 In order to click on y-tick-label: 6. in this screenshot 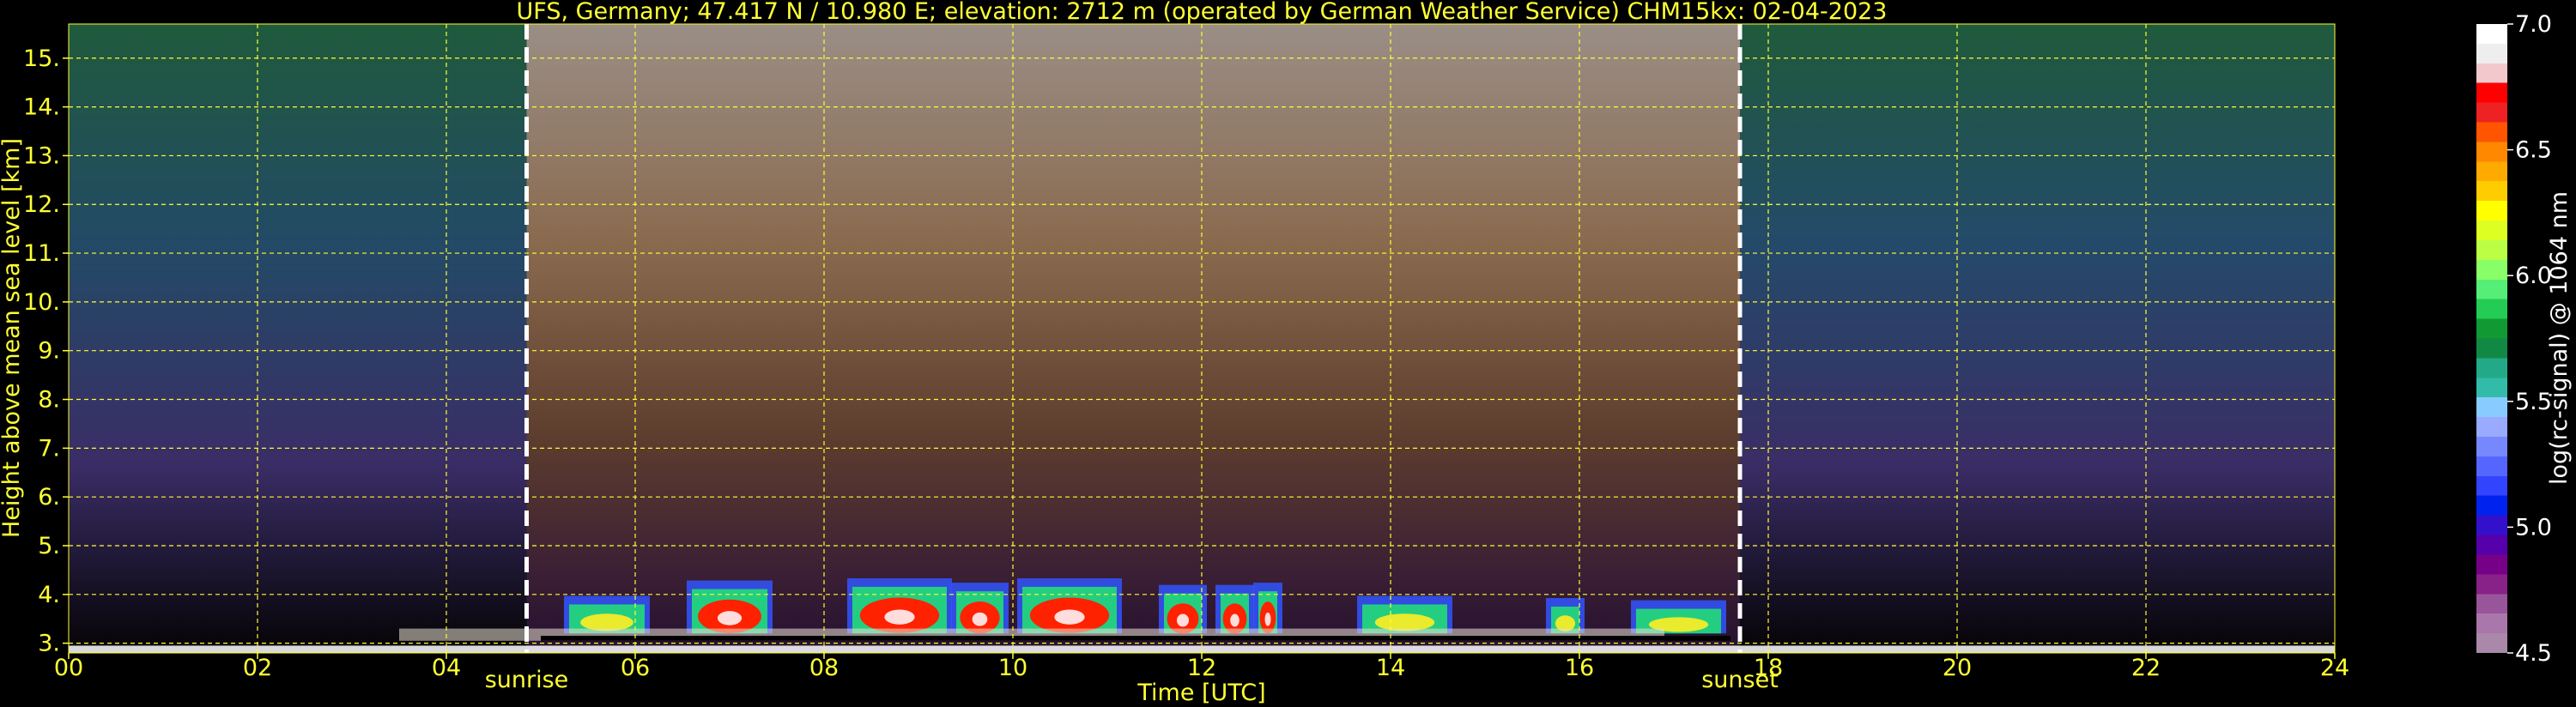, I will do `click(49, 498)`.